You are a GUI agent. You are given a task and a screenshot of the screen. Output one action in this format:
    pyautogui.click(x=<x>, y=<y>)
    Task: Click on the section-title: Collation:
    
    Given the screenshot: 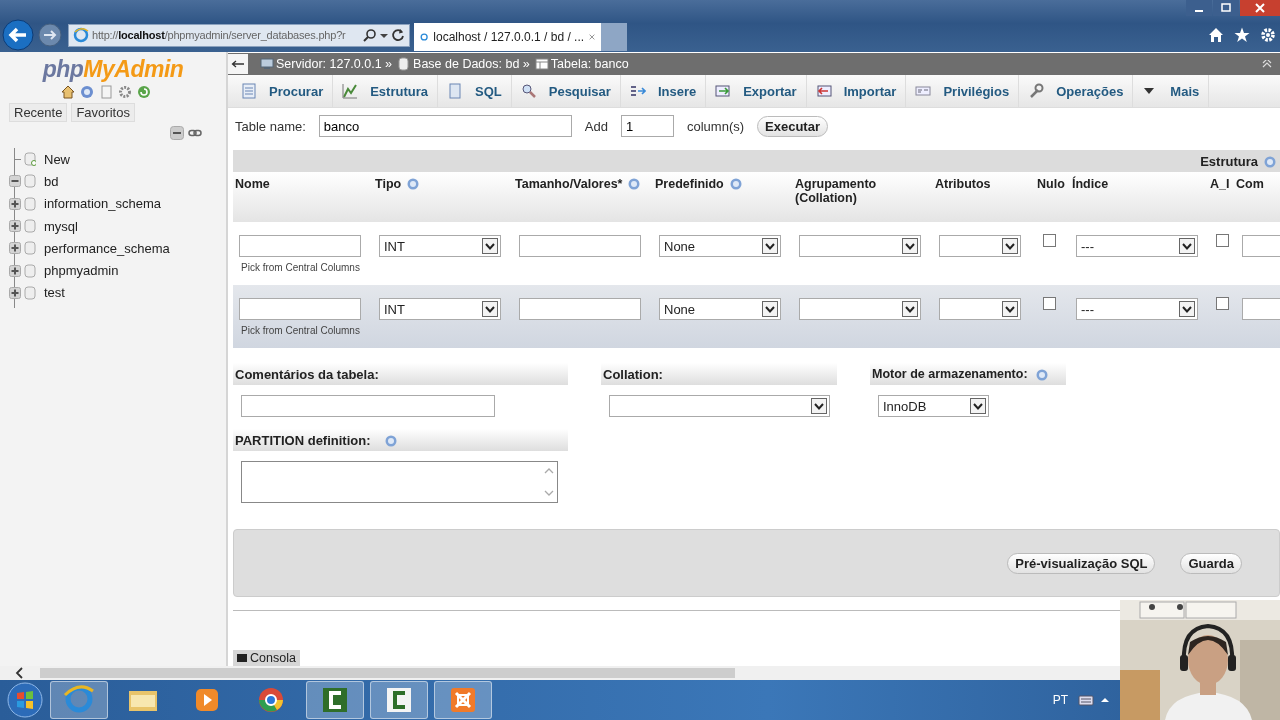 What is the action you would take?
    pyautogui.click(x=633, y=374)
    